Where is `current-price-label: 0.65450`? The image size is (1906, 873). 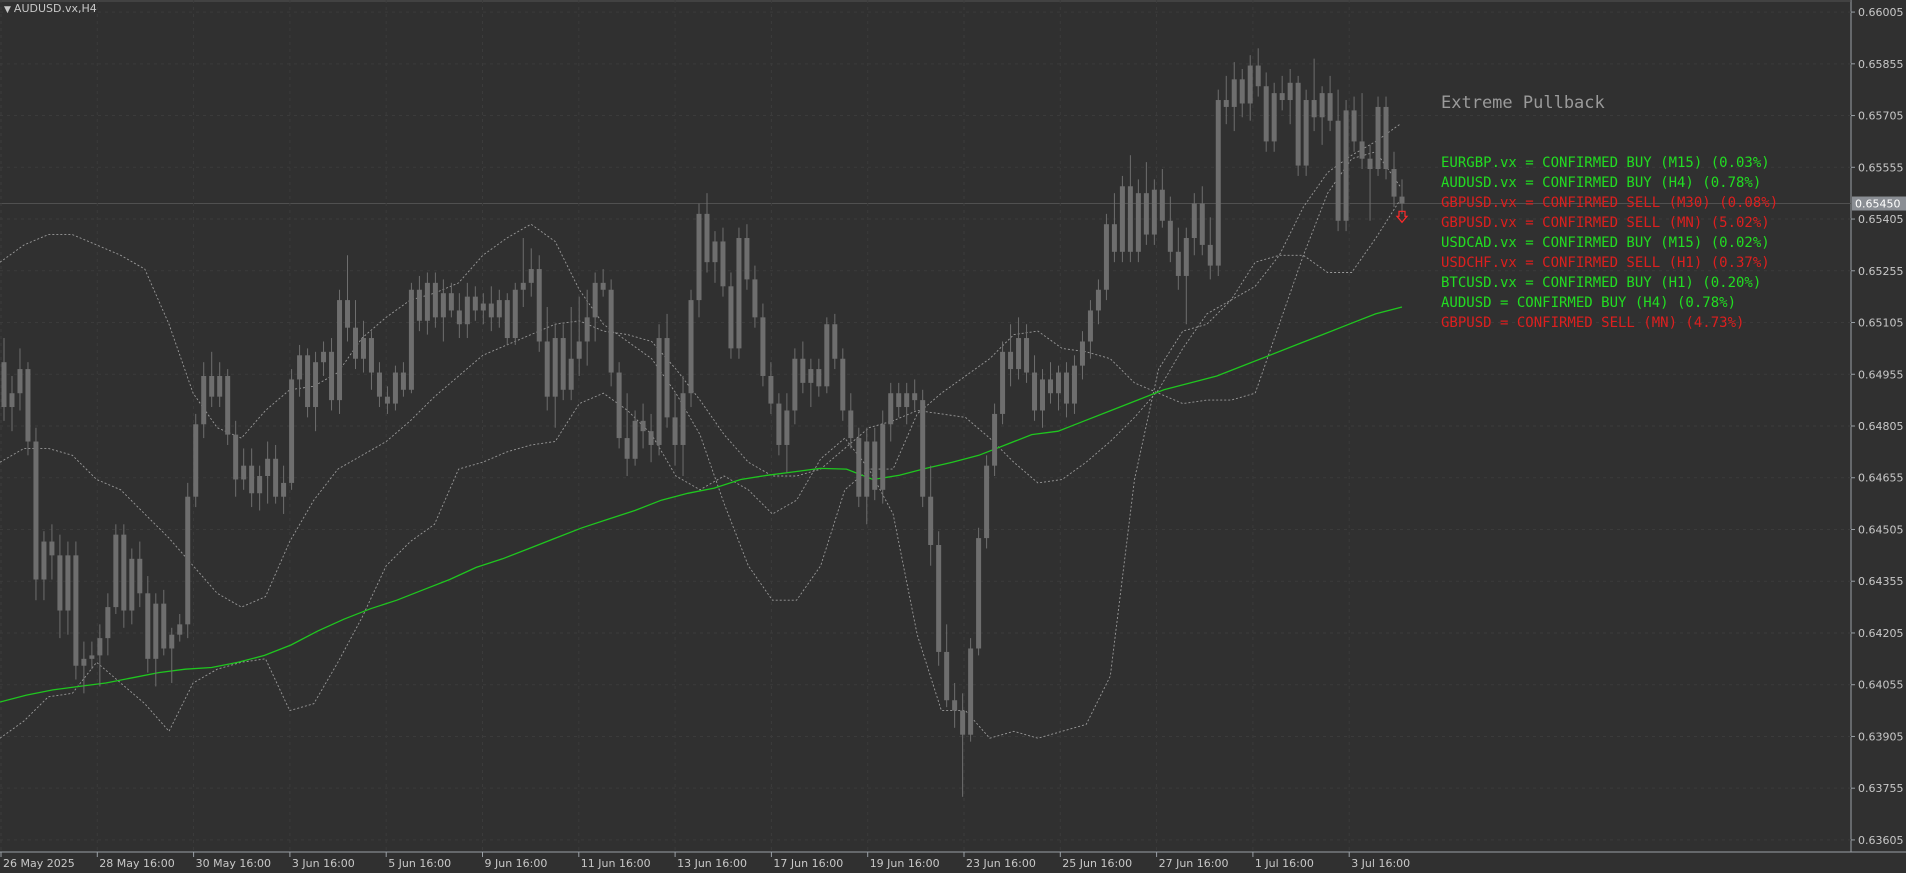
current-price-label: 0.65450 is located at coordinates (1878, 204).